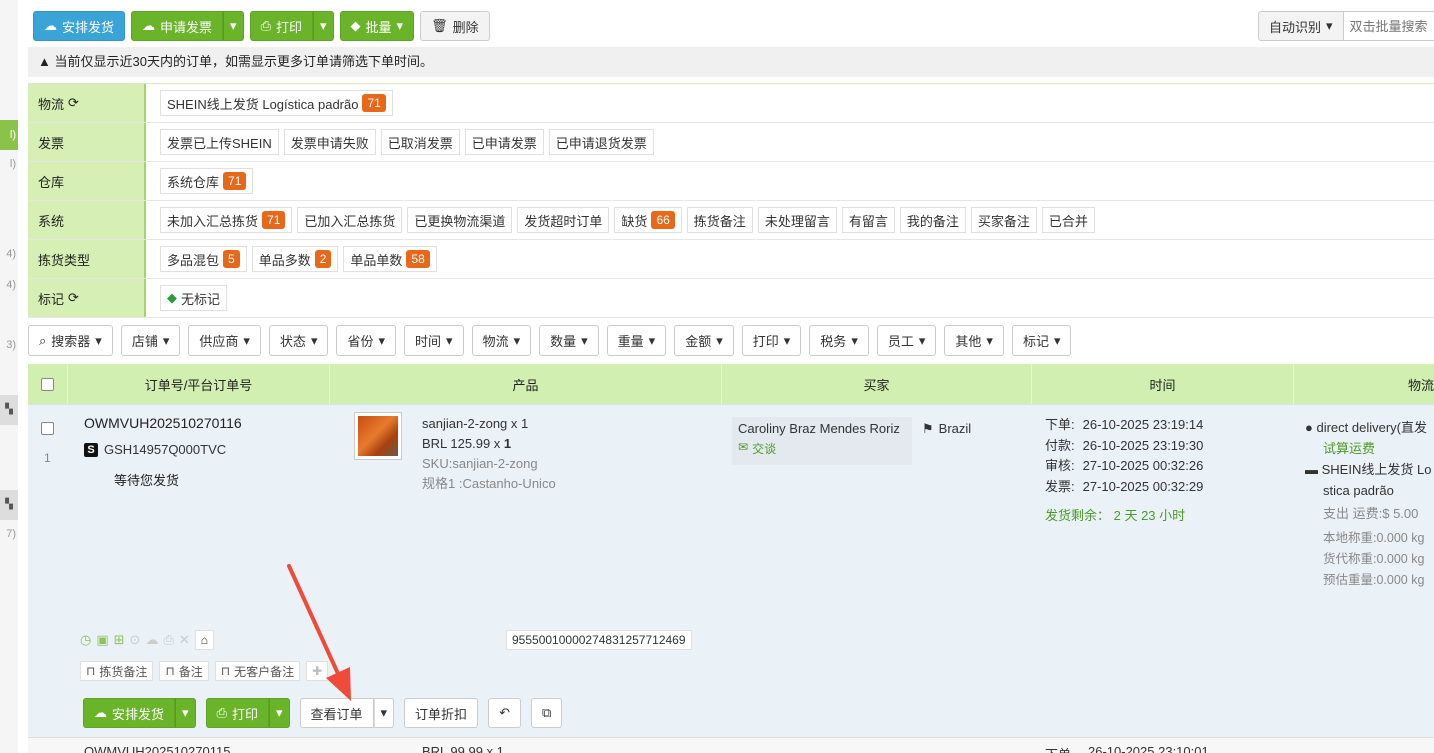 The width and height of the screenshot is (1434, 753). What do you see at coordinates (276, 103) in the screenshot?
I see `filter-chip: SHEIN线上发货 Logística padrão 71` at bounding box center [276, 103].